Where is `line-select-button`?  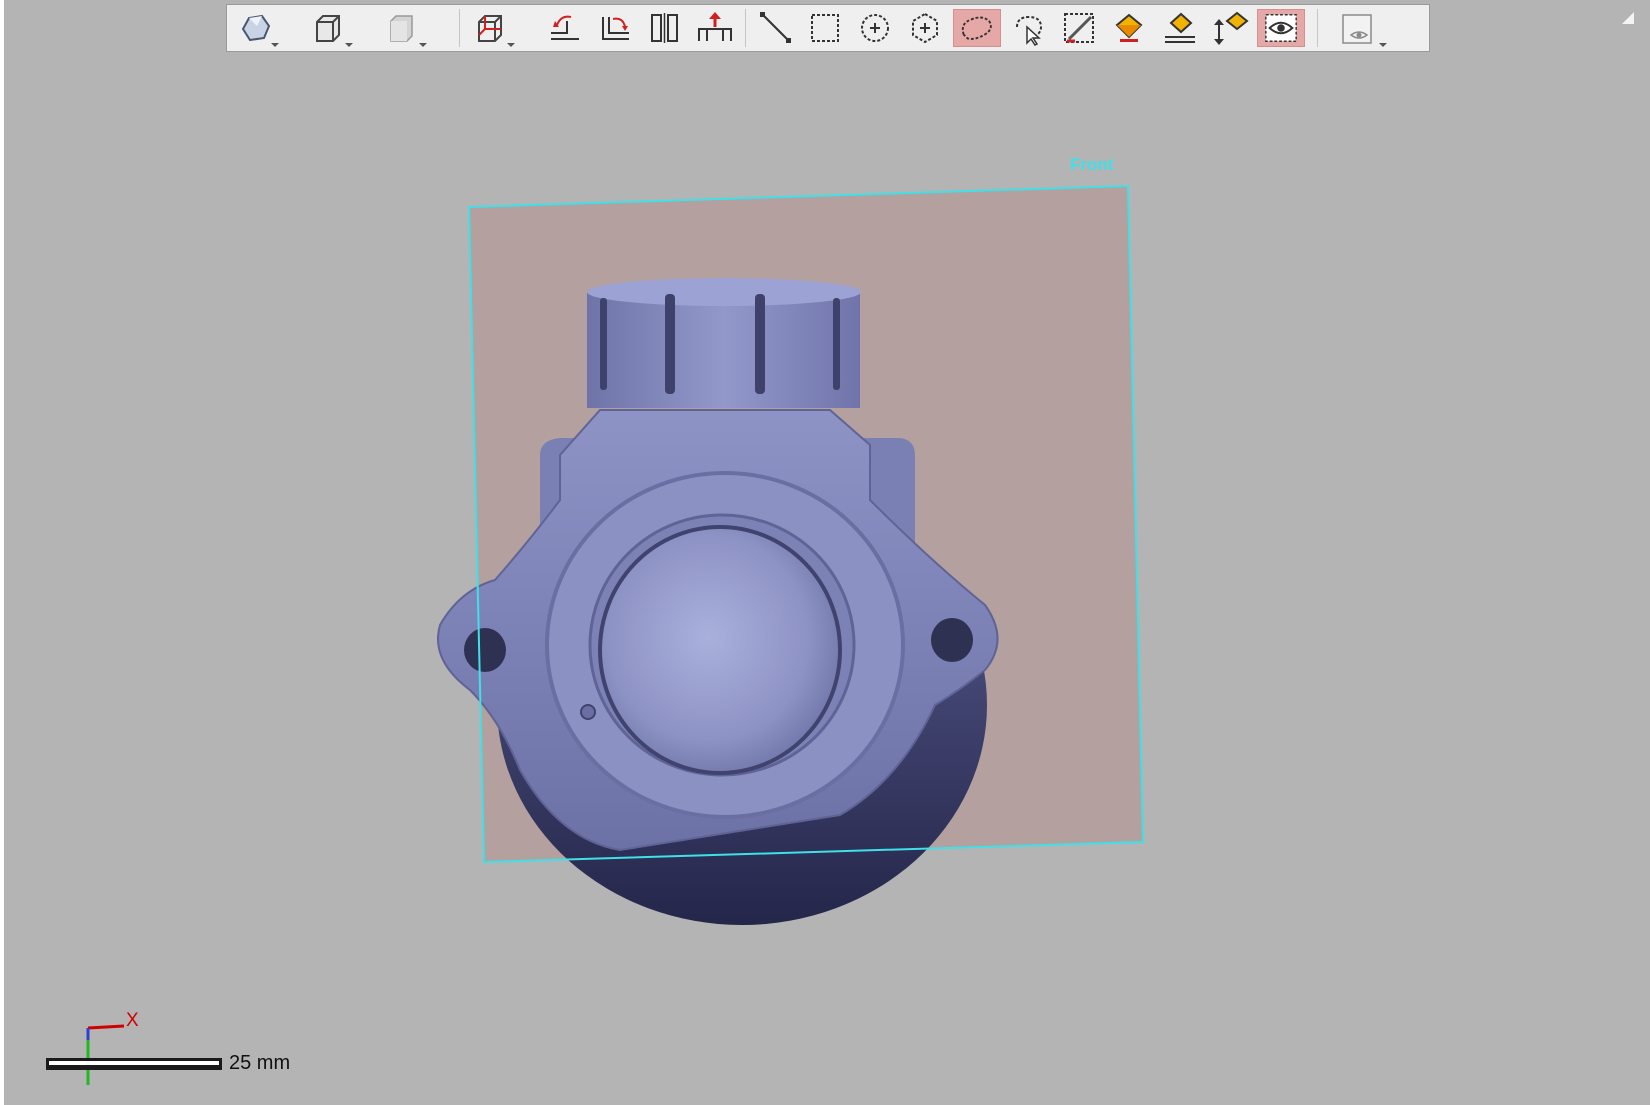
line-select-button is located at coordinates (775, 28).